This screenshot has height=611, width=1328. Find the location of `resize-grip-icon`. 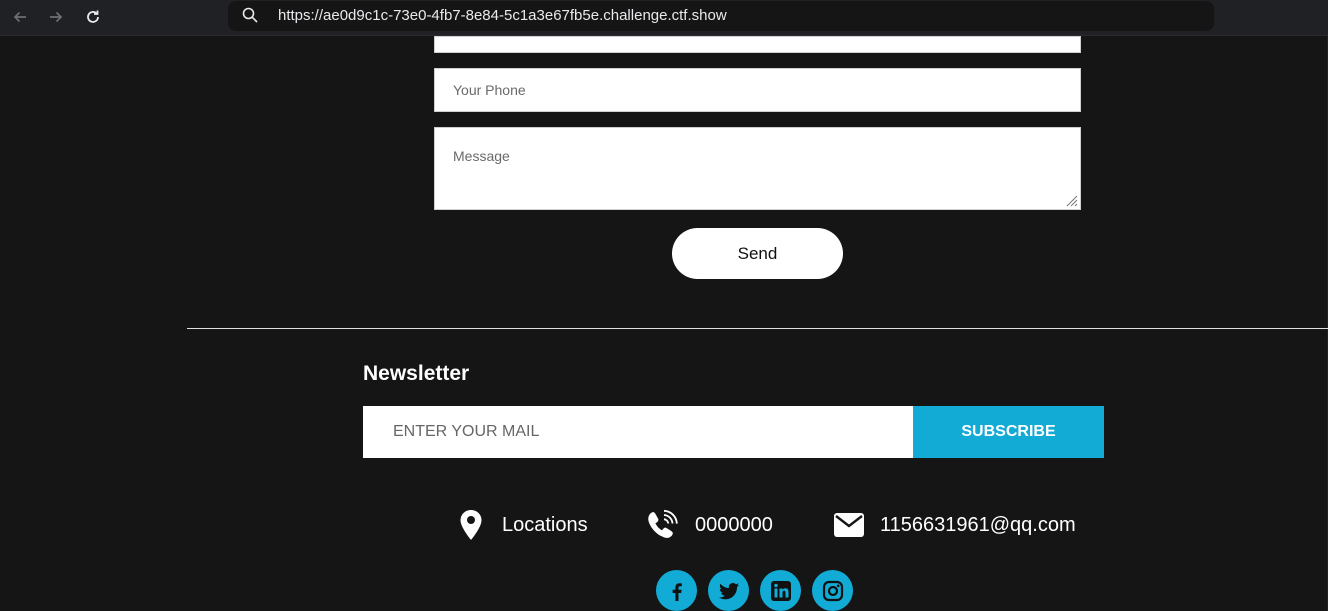

resize-grip-icon is located at coordinates (1071, 200).